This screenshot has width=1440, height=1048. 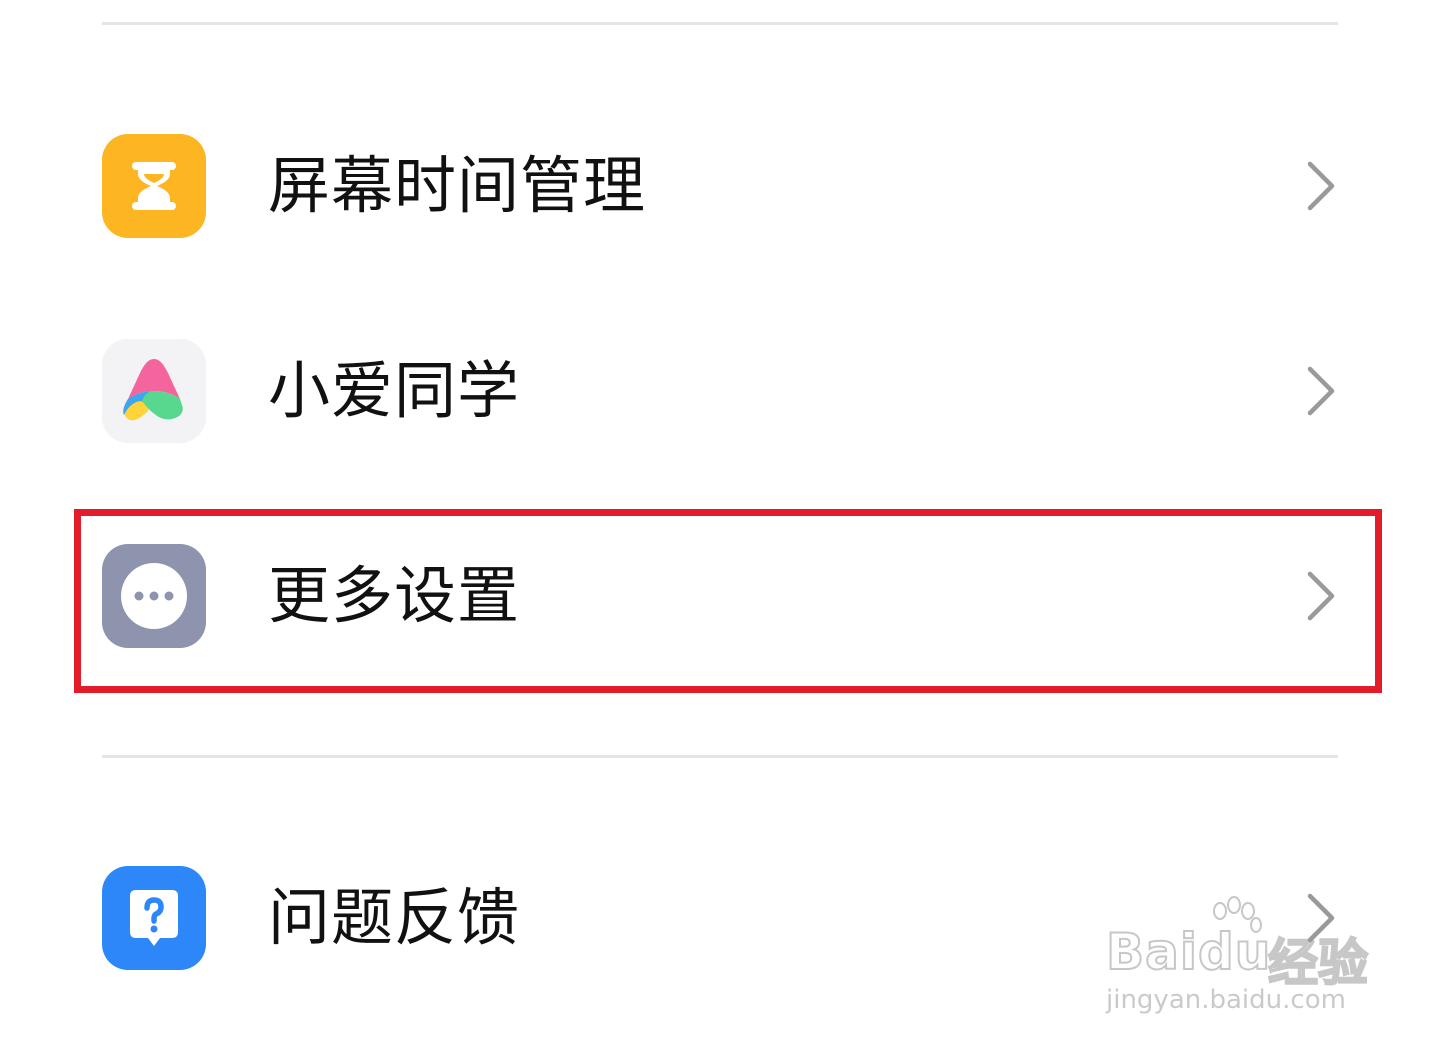 I want to click on xiaoai-assistant-icon, so click(x=154, y=391).